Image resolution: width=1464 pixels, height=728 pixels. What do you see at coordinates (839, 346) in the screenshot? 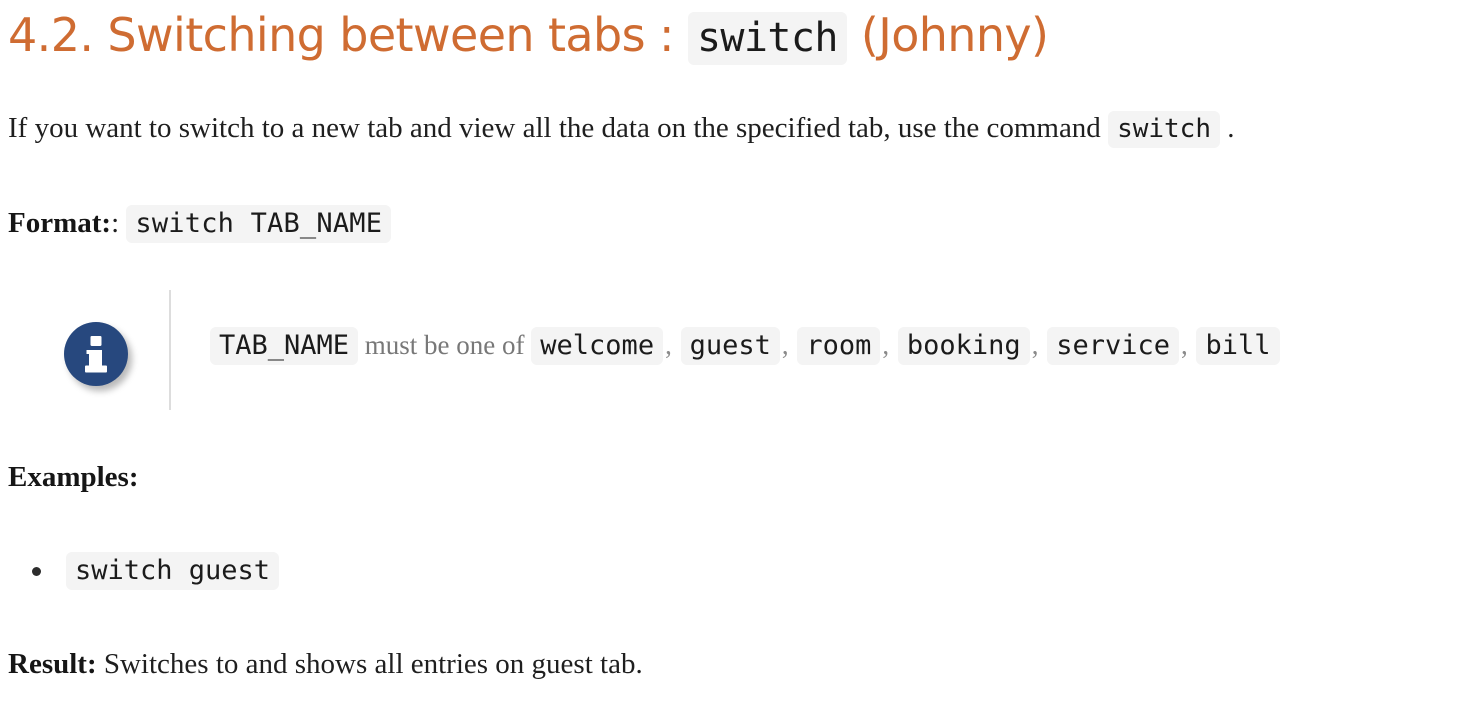
I see `callout-option-room: room` at bounding box center [839, 346].